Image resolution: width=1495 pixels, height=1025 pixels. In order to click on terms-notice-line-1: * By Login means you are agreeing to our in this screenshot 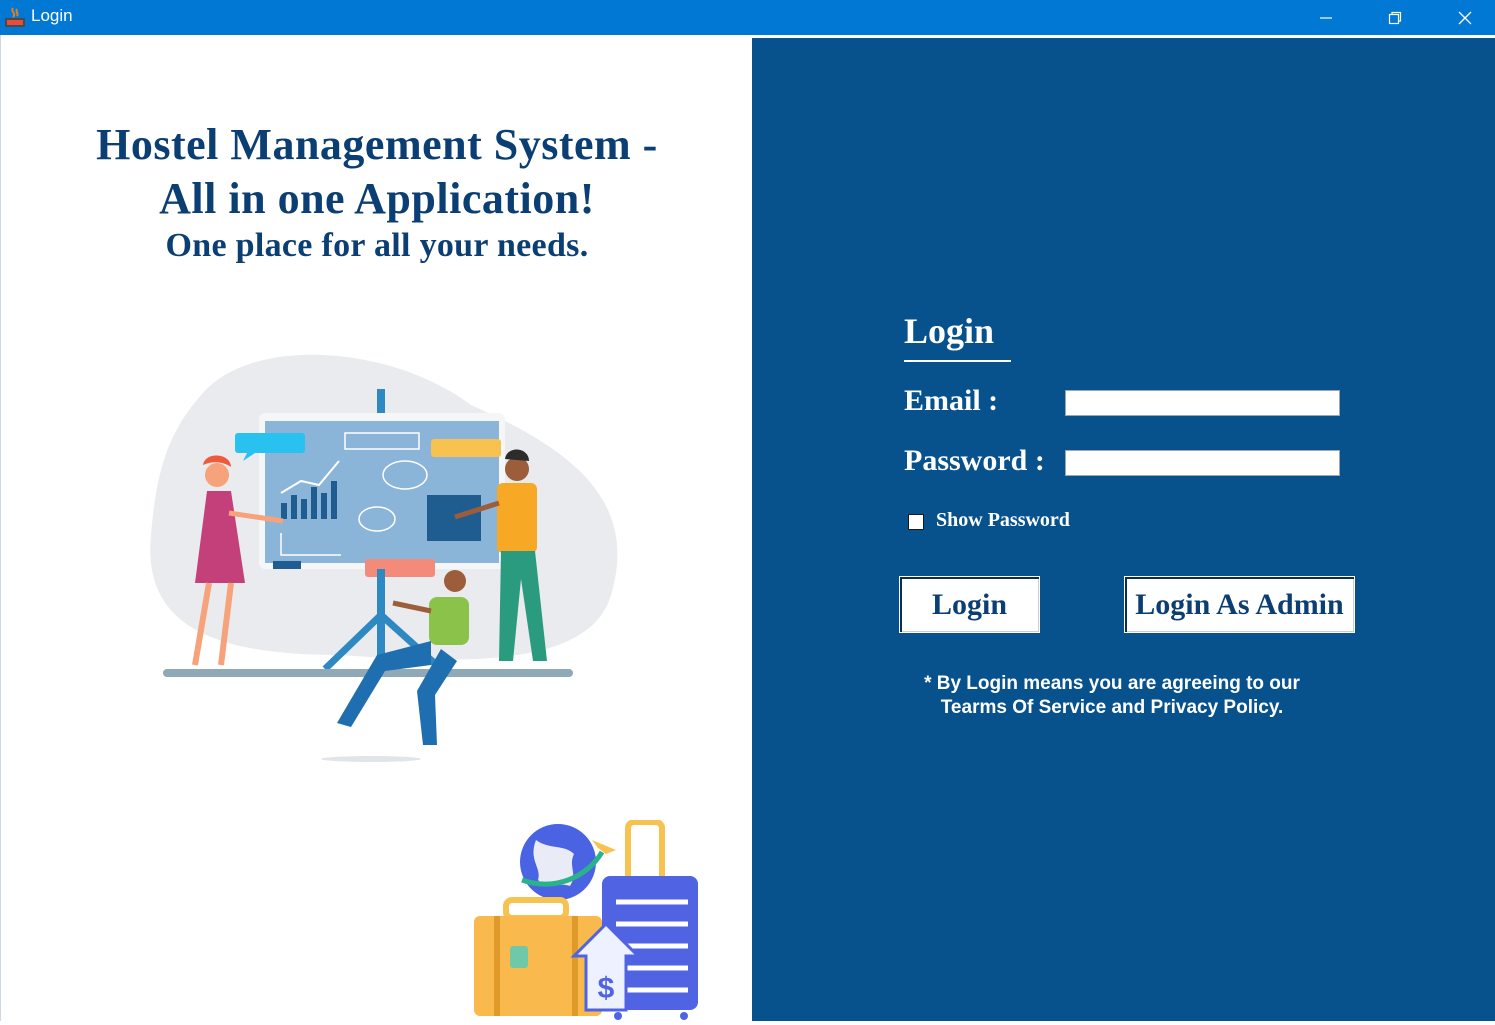, I will do `click(1112, 683)`.